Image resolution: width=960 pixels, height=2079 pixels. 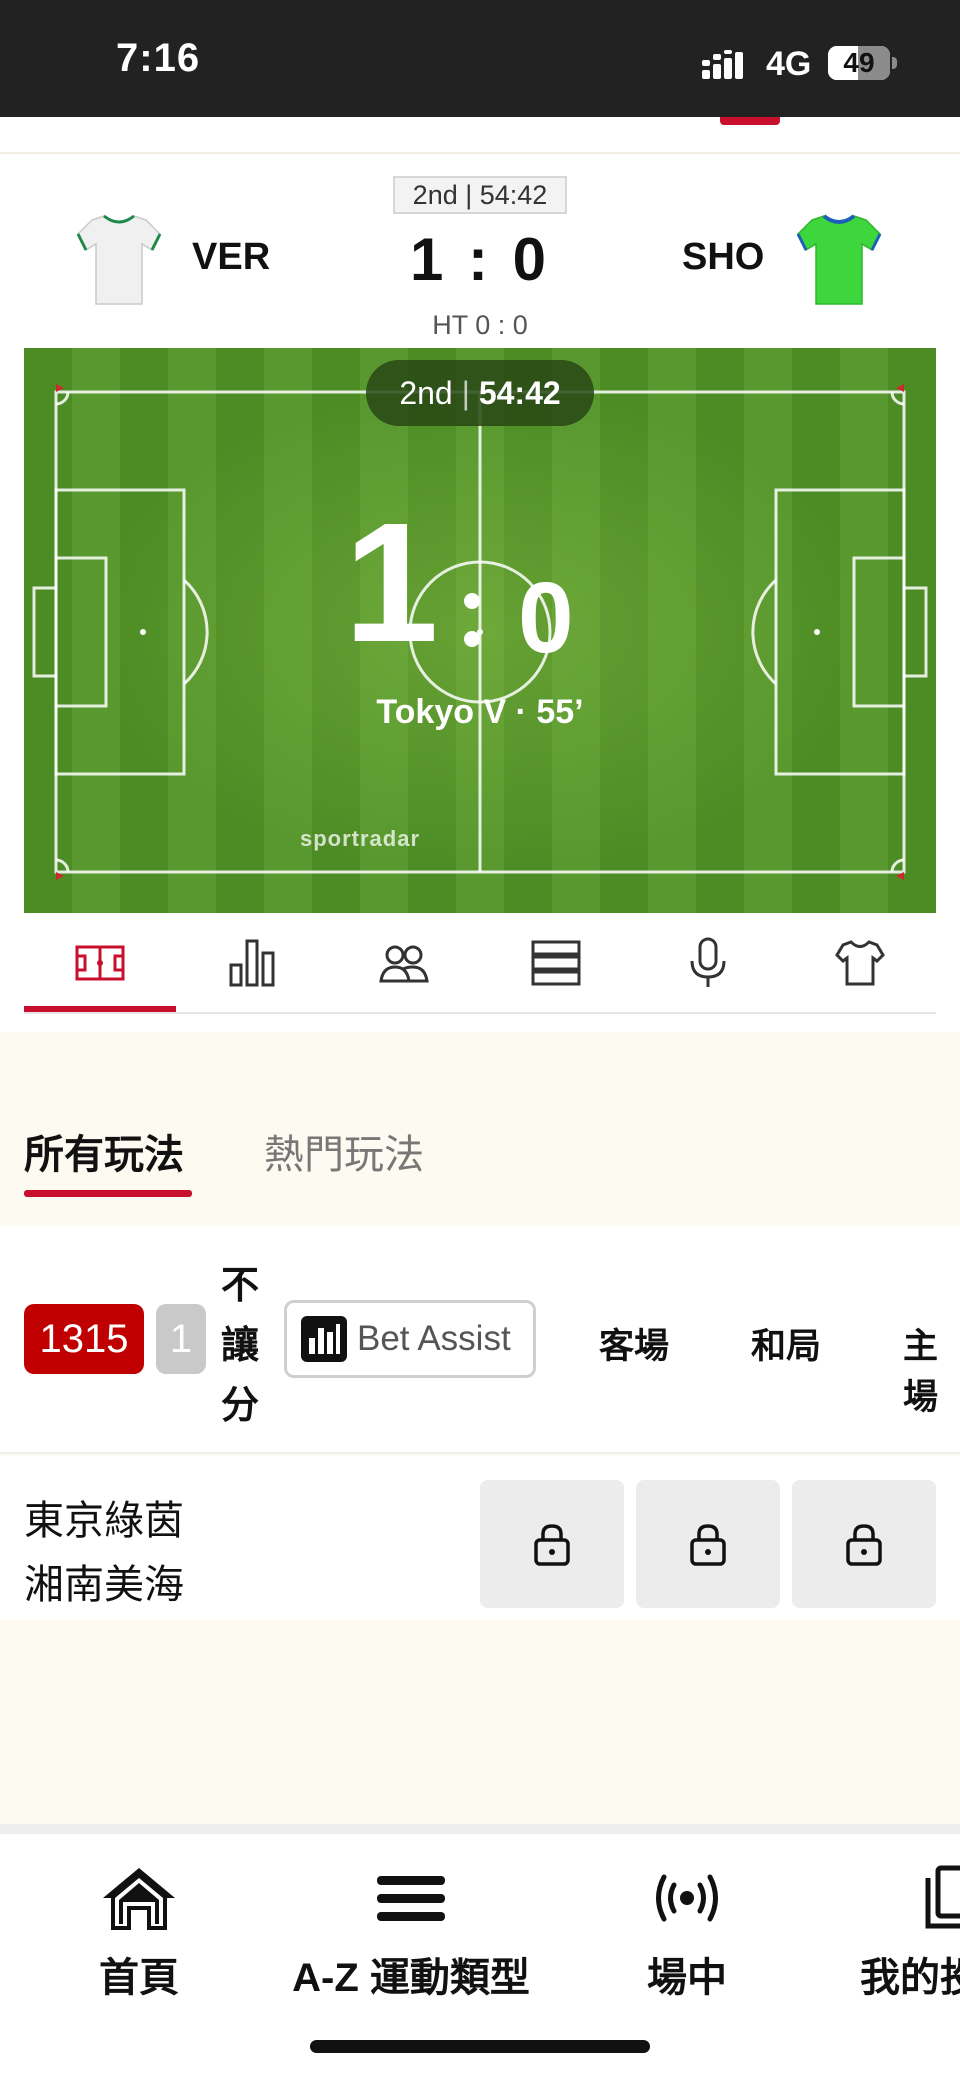 What do you see at coordinates (181, 1339) in the screenshot?
I see `secondary-count-badge: 1` at bounding box center [181, 1339].